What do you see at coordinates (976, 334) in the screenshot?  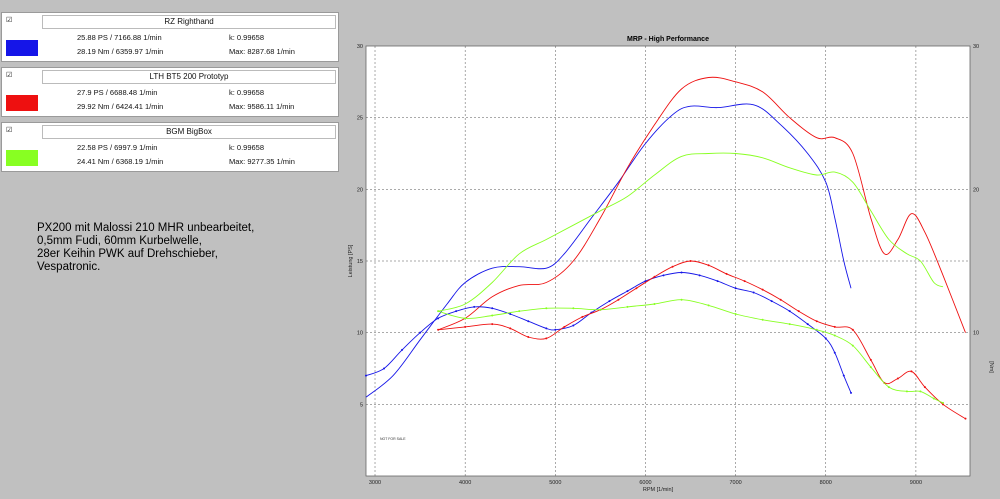 I see `y2-tick-label: 10` at bounding box center [976, 334].